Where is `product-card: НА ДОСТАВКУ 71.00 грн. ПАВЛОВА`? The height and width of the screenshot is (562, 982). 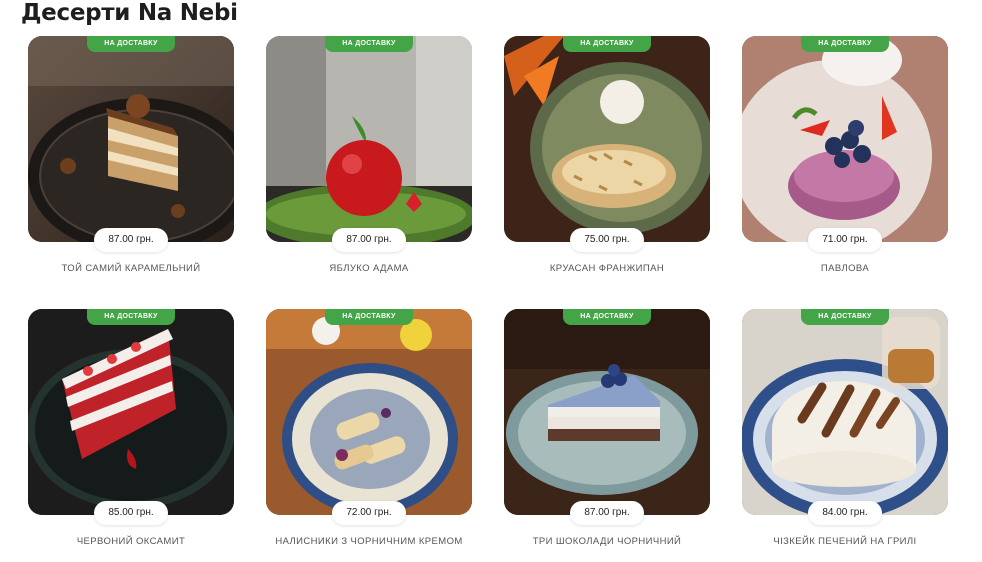
product-card: НА ДОСТАВКУ 71.00 грн. ПАВЛОВА is located at coordinates (845, 158).